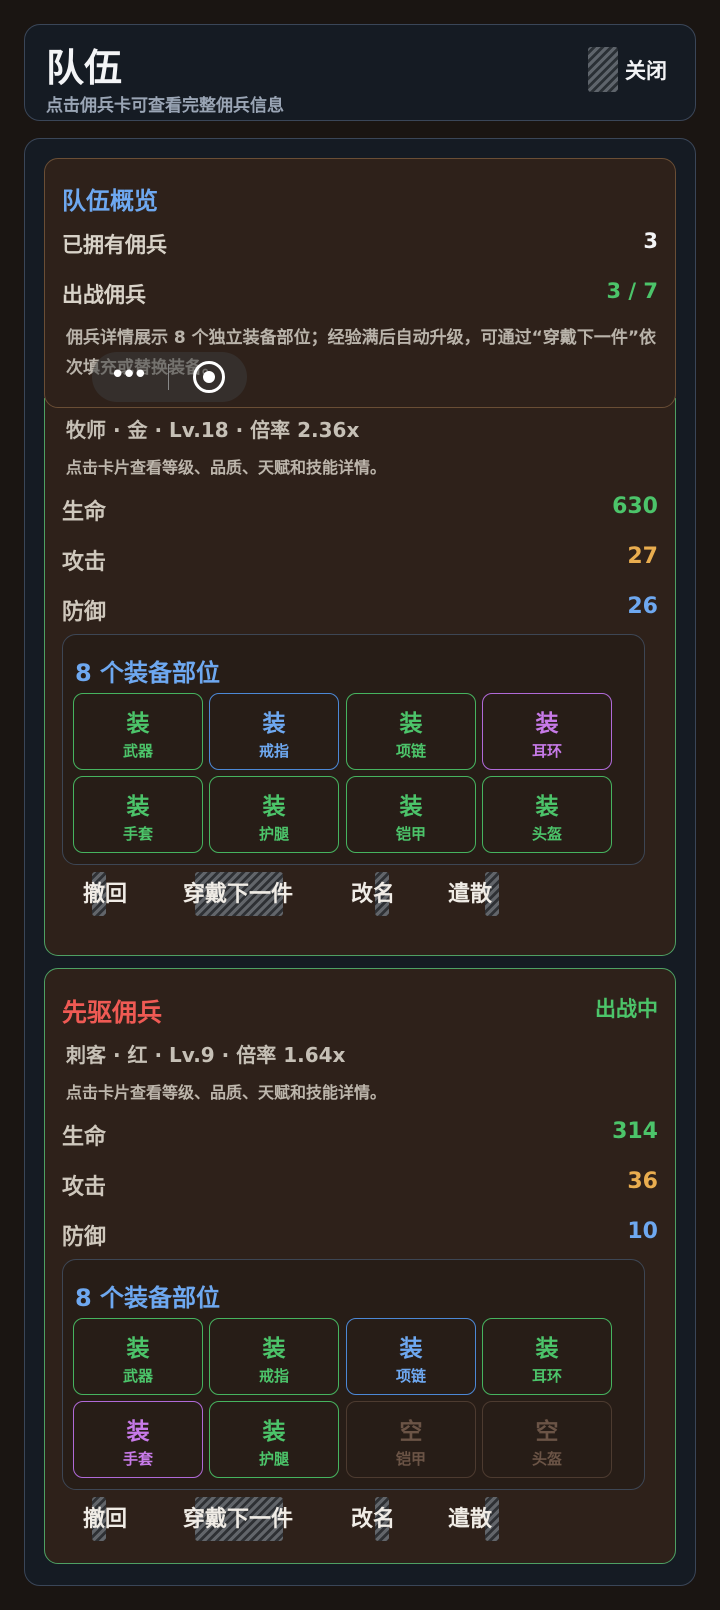 The image size is (720, 1610). I want to click on defense-value: 26, so click(642, 606).